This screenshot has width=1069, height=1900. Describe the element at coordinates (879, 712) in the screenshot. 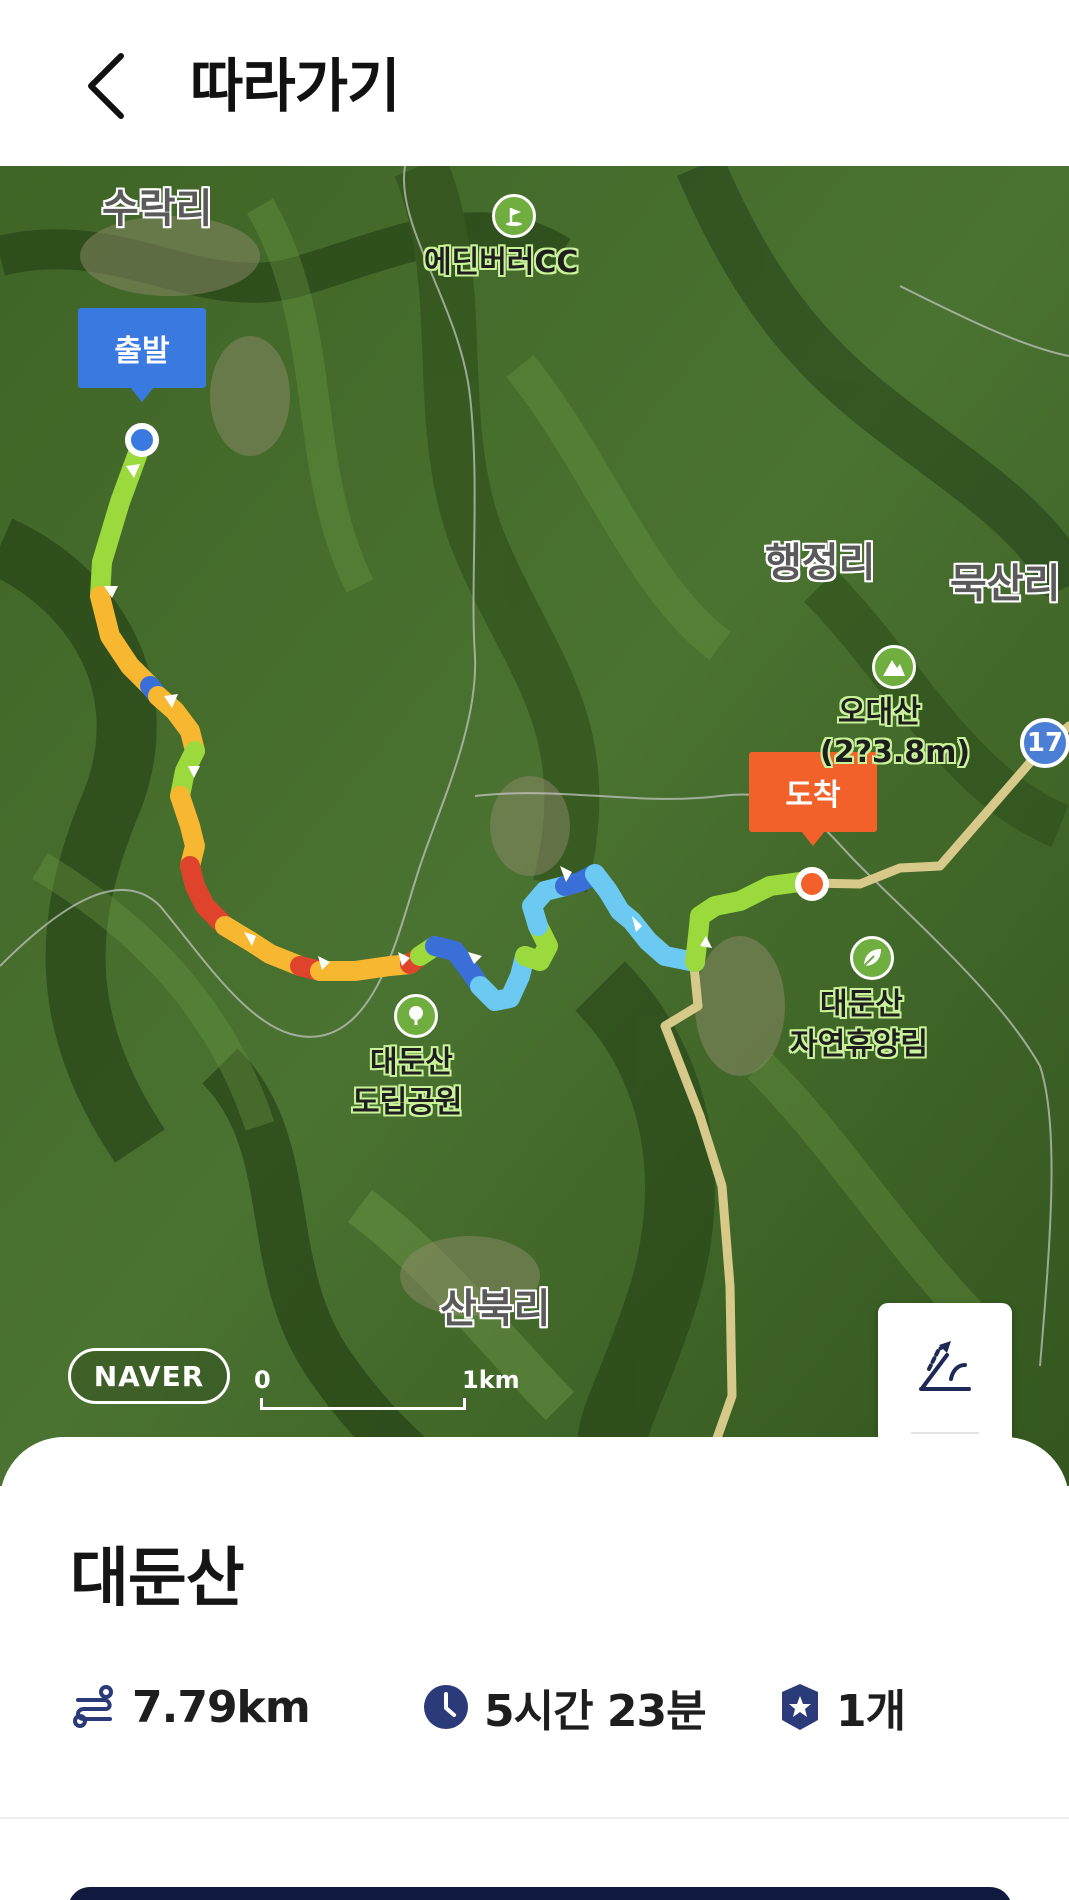

I see `poi-label-peak-name: 오대산` at that location.